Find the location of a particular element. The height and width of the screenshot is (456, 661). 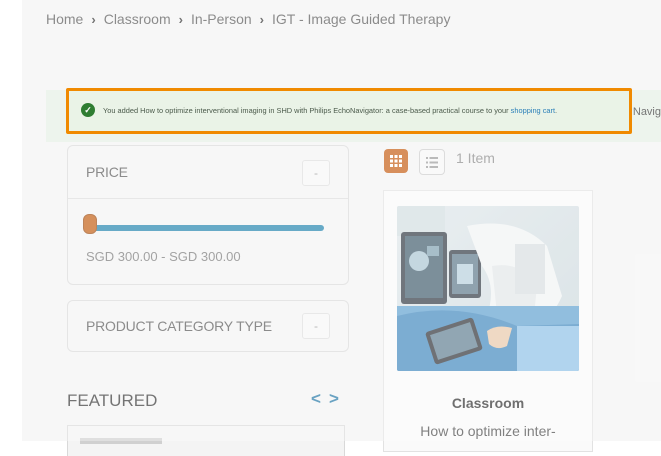

featured-product-image is located at coordinates (121, 441).